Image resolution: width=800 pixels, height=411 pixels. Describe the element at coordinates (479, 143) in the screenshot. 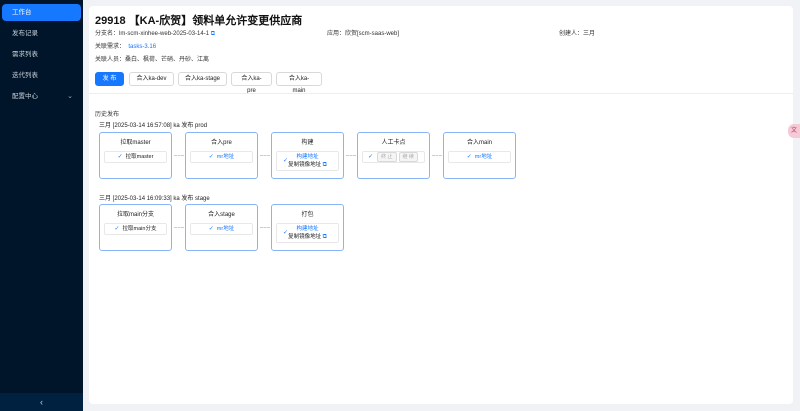

I see `stage-title: 合入main` at that location.